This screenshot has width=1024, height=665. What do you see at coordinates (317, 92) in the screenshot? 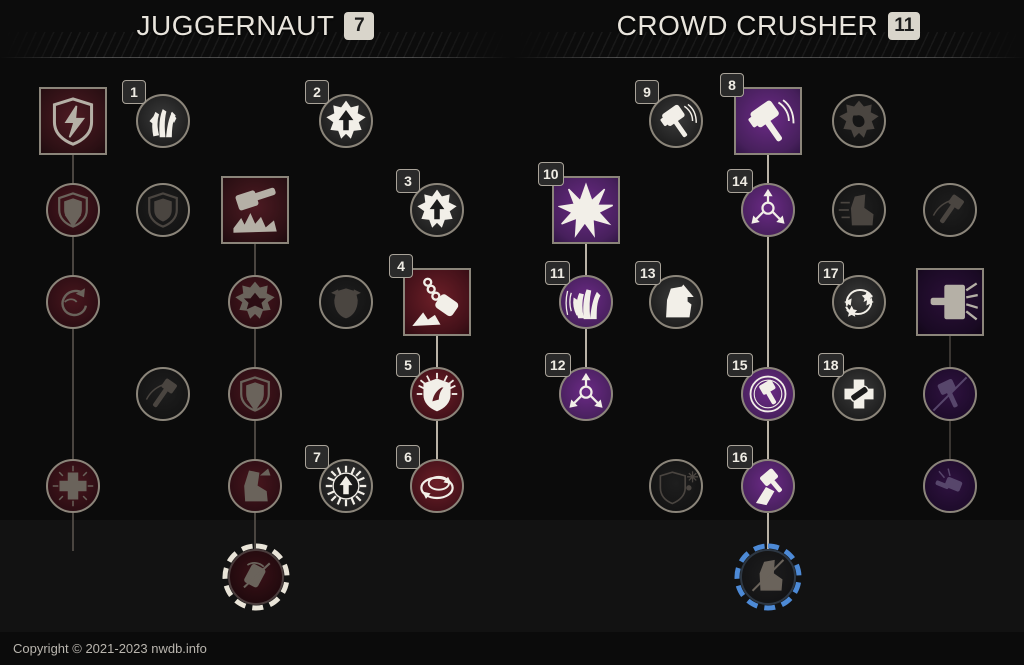
I see `rank-badge: 2` at bounding box center [317, 92].